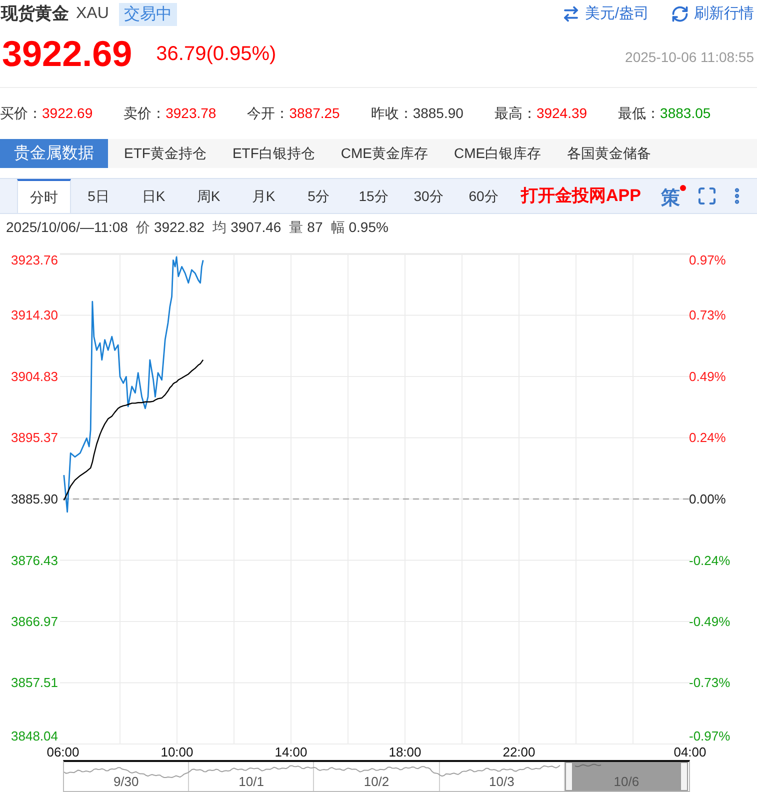  I want to click on range-handle, so click(684, 776).